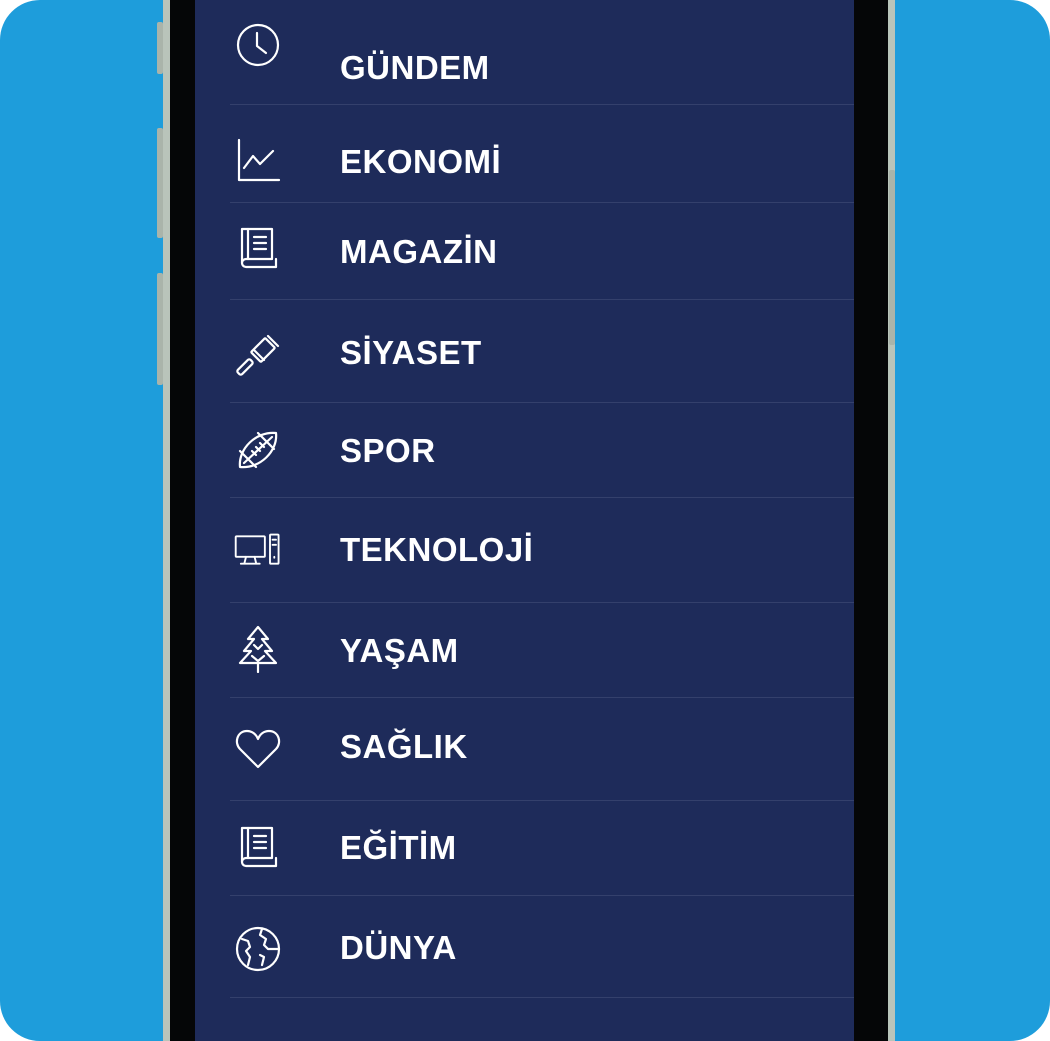 Image resolution: width=1050 pixels, height=1041 pixels. What do you see at coordinates (258, 649) in the screenshot?
I see `pine-tree-icon` at bounding box center [258, 649].